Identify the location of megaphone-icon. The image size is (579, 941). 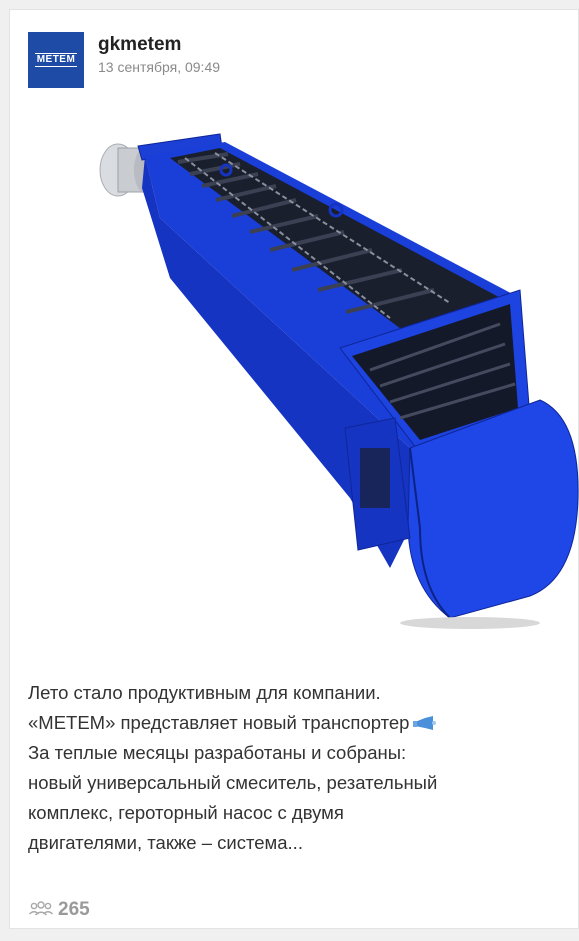
(425, 723).